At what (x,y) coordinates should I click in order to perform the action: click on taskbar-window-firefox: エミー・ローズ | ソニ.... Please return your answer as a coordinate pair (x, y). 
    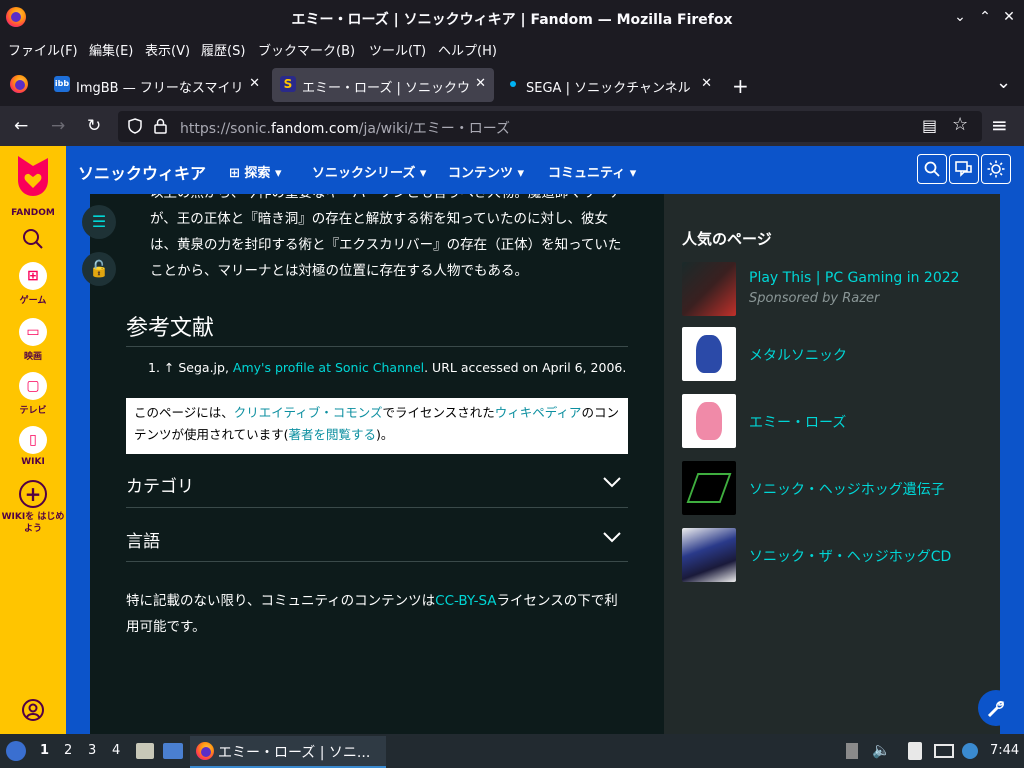
    Looking at the image, I should click on (288, 752).